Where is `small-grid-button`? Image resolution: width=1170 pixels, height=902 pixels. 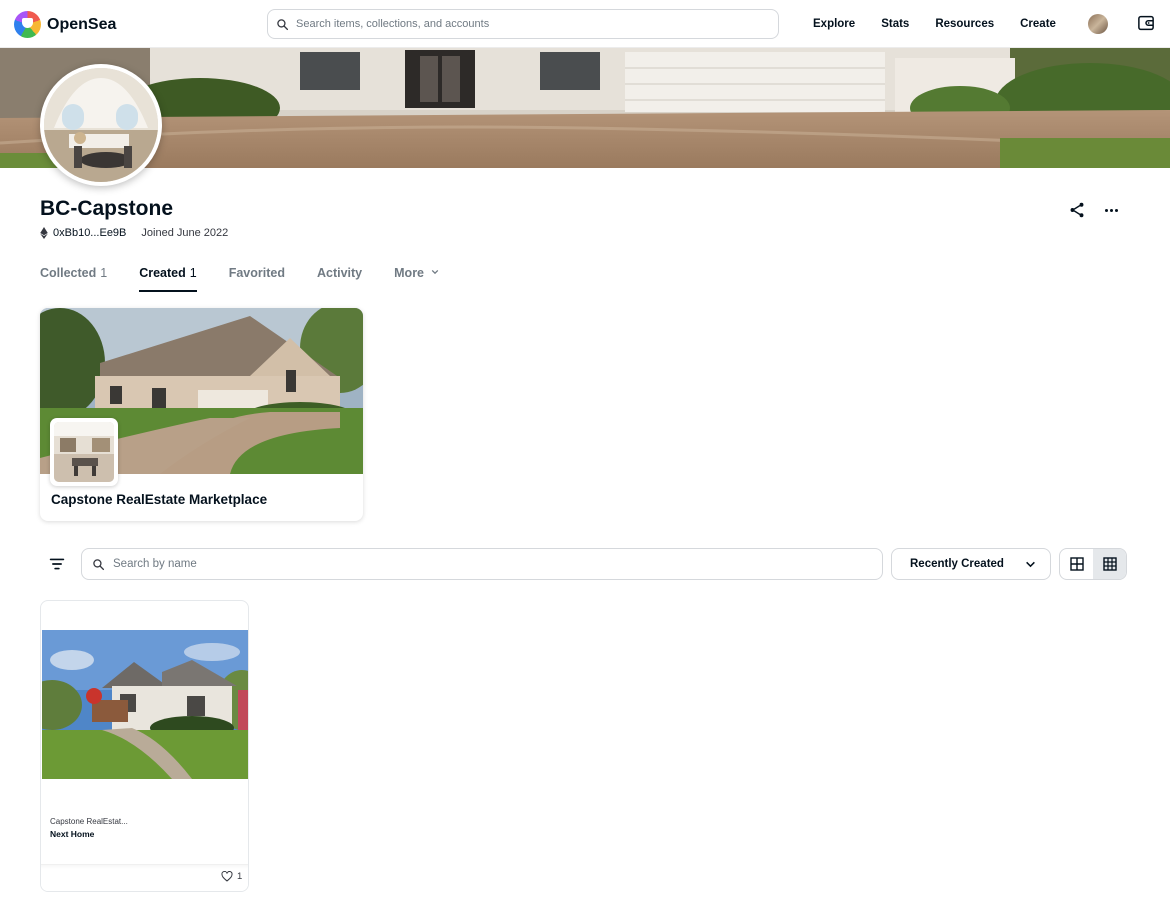 small-grid-button is located at coordinates (1109, 564).